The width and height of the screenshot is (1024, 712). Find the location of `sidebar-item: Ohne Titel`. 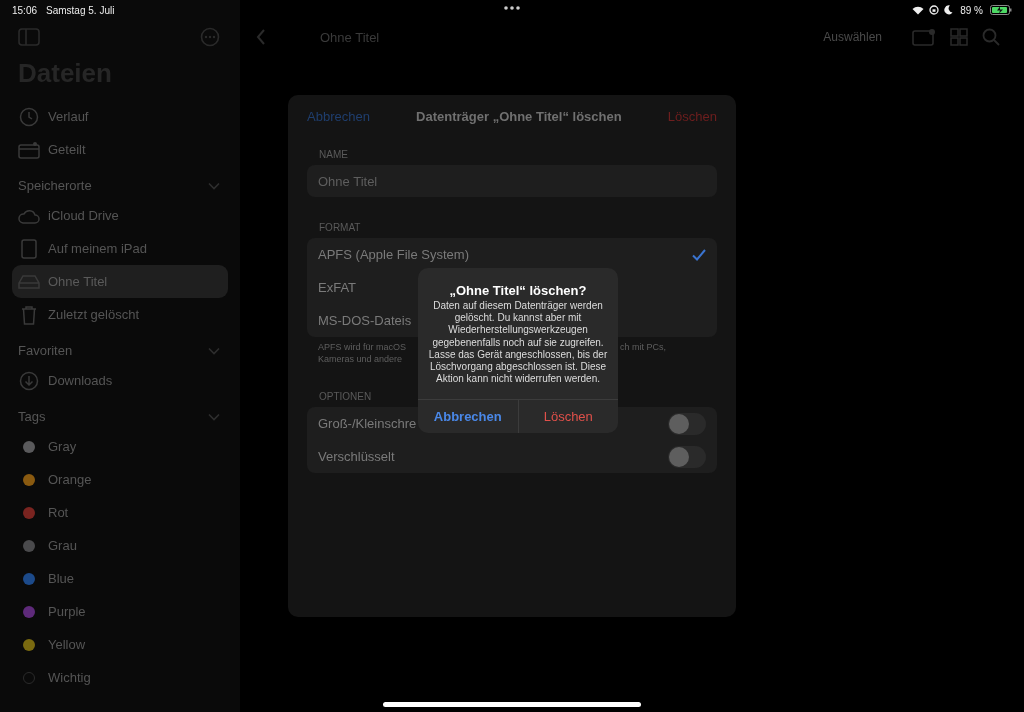

sidebar-item: Ohne Titel is located at coordinates (120, 281).